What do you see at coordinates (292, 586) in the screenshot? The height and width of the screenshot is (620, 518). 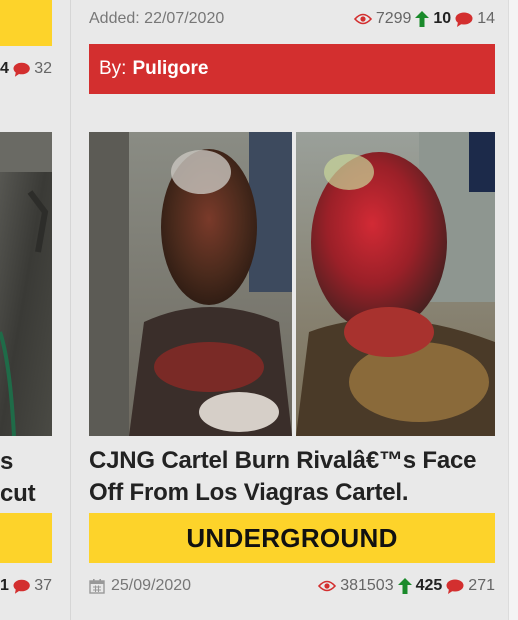 I see `card-meta: 25/09/2020 381503 425 271` at bounding box center [292, 586].